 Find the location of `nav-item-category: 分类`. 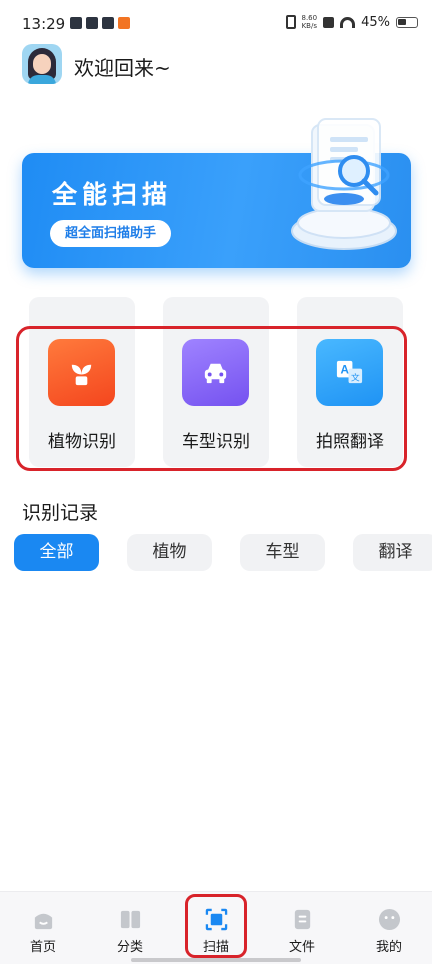

nav-item-category: 分类 is located at coordinates (130, 928).